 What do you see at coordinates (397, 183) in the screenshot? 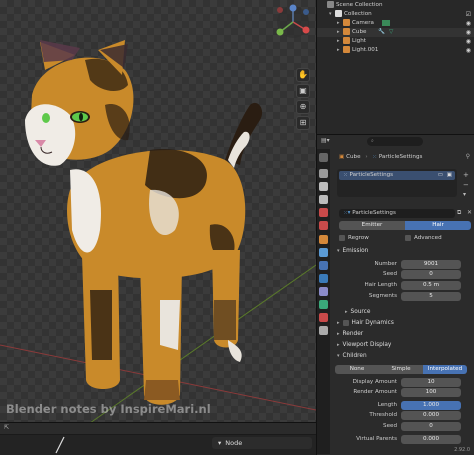
I see `particle-system-list: ⁙ ParticleSettings ▭ ▣` at bounding box center [397, 183].